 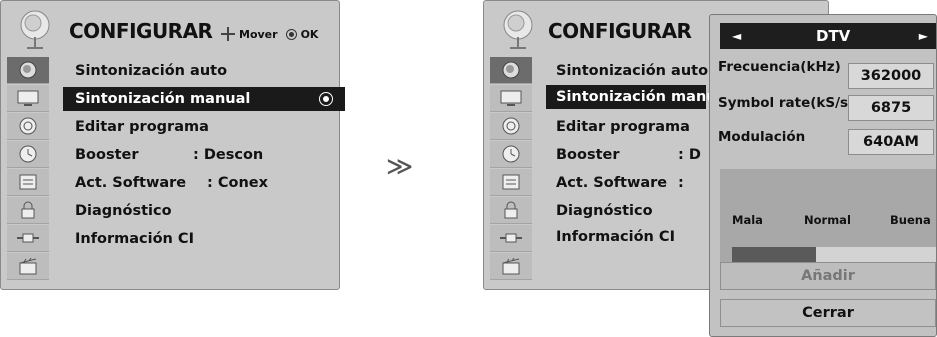 I want to click on signal-bar-fill, so click(x=774, y=255).